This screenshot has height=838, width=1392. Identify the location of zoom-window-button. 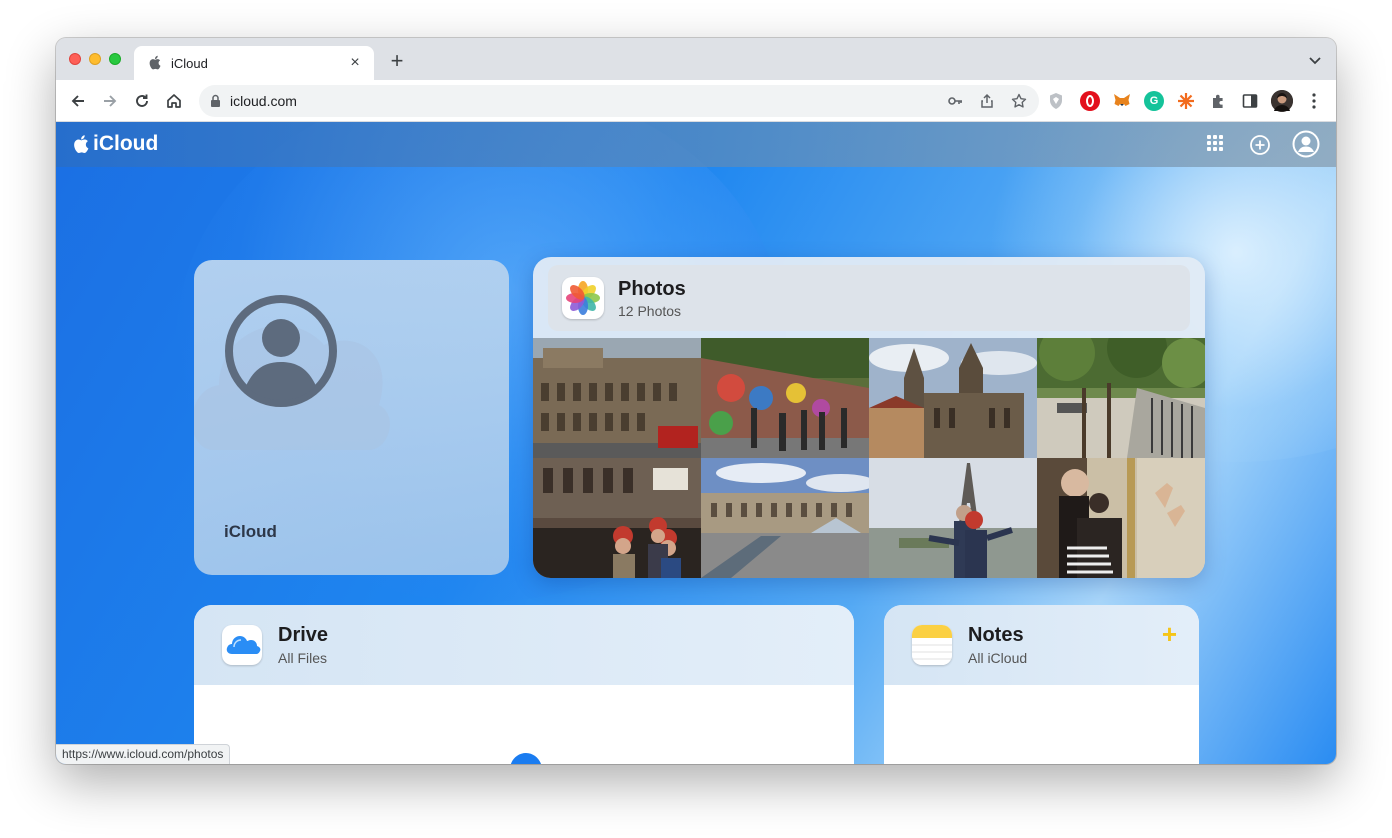
(115, 59).